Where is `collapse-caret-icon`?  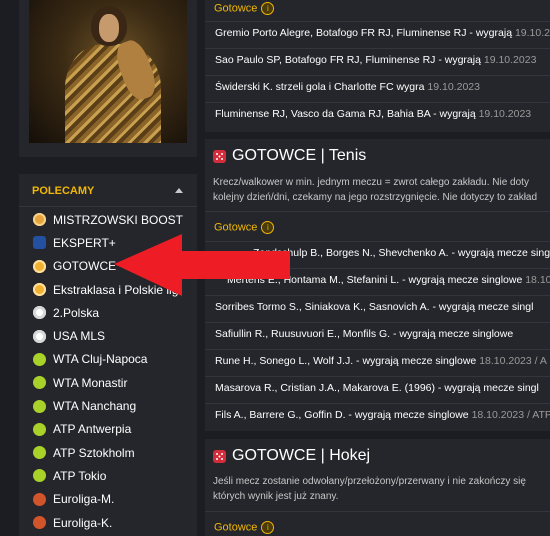
collapse-caret-icon is located at coordinates (179, 190).